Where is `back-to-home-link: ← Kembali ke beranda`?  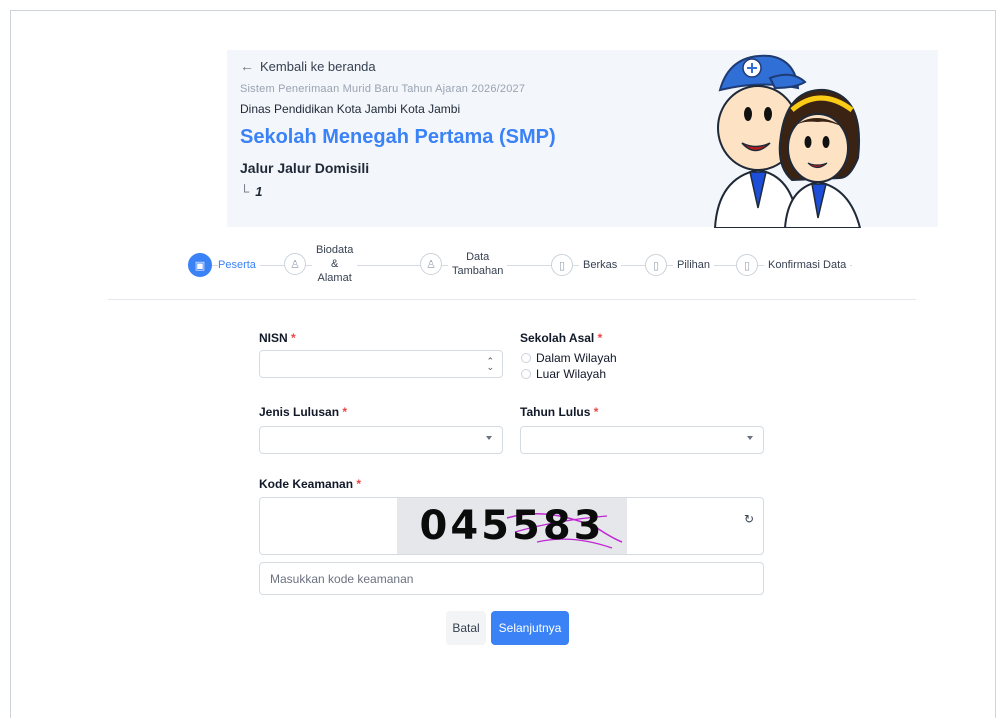 back-to-home-link: ← Kembali ke beranda is located at coordinates (308, 66).